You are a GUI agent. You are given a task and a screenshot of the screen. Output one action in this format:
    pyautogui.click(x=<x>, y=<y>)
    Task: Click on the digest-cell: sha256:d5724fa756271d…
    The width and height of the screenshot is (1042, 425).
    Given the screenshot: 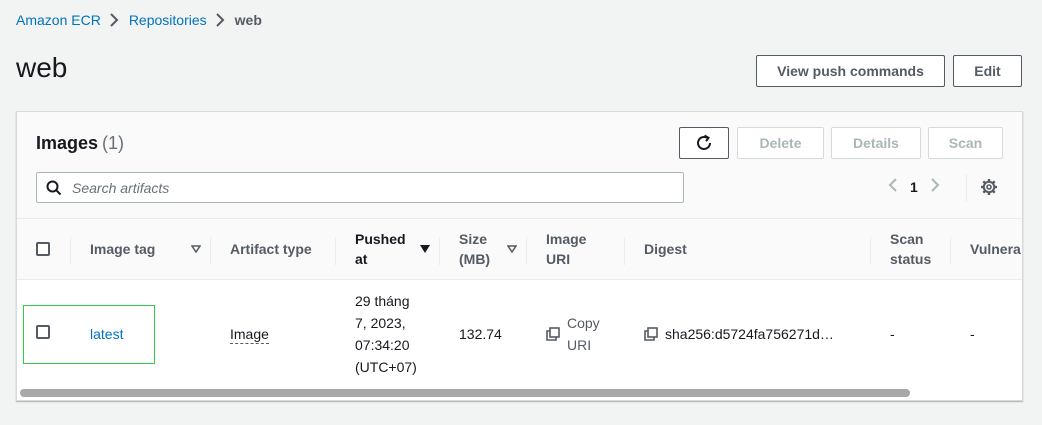 What is the action you would take?
    pyautogui.click(x=748, y=333)
    